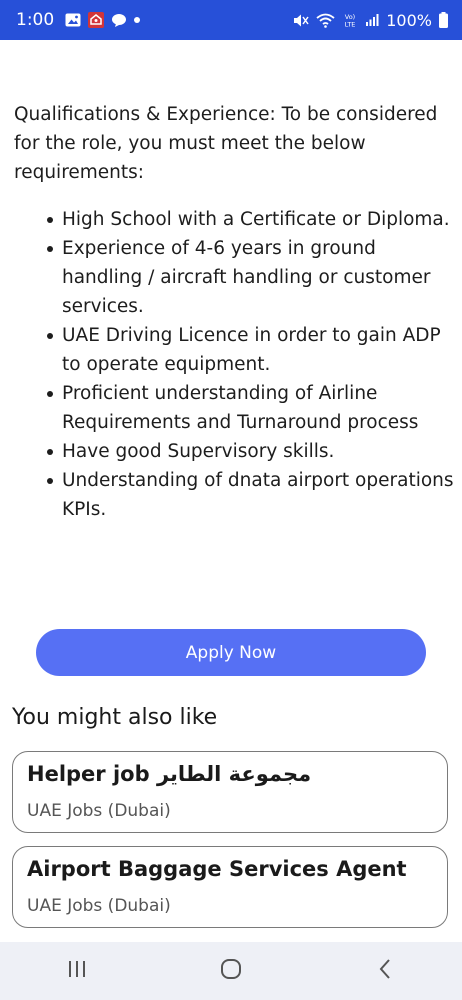  I want to click on apply-now-button: Apply Now, so click(231, 652).